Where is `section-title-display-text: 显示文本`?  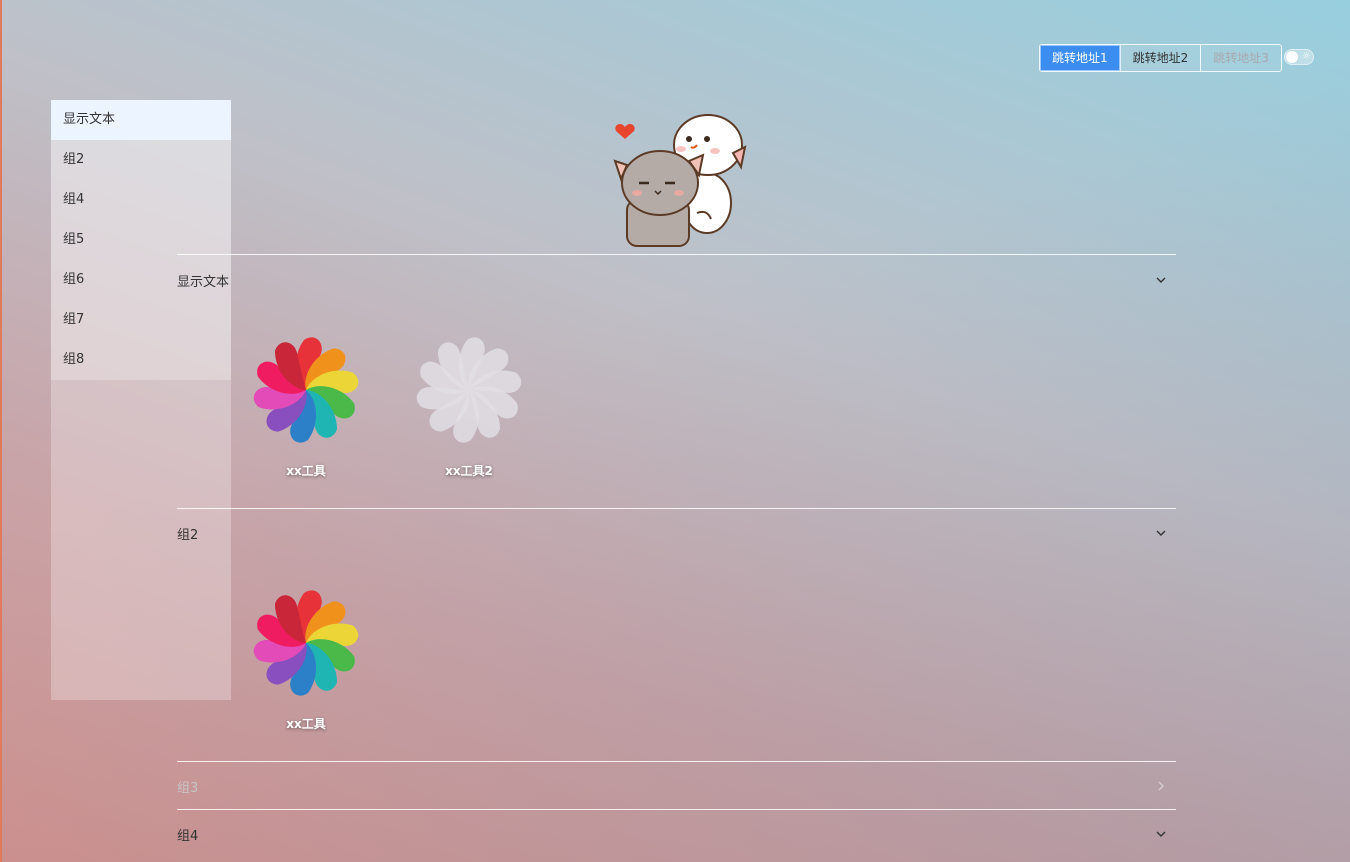 section-title-display-text: 显示文本 is located at coordinates (203, 280).